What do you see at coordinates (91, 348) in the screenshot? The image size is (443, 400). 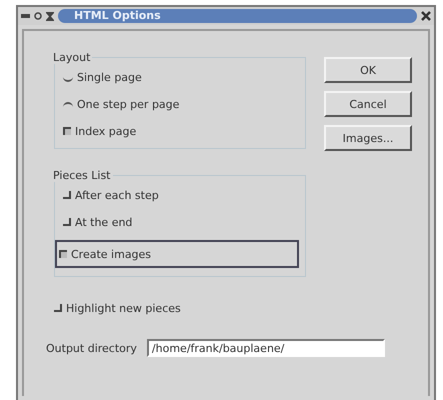 I see `field-label: Output directory` at bounding box center [91, 348].